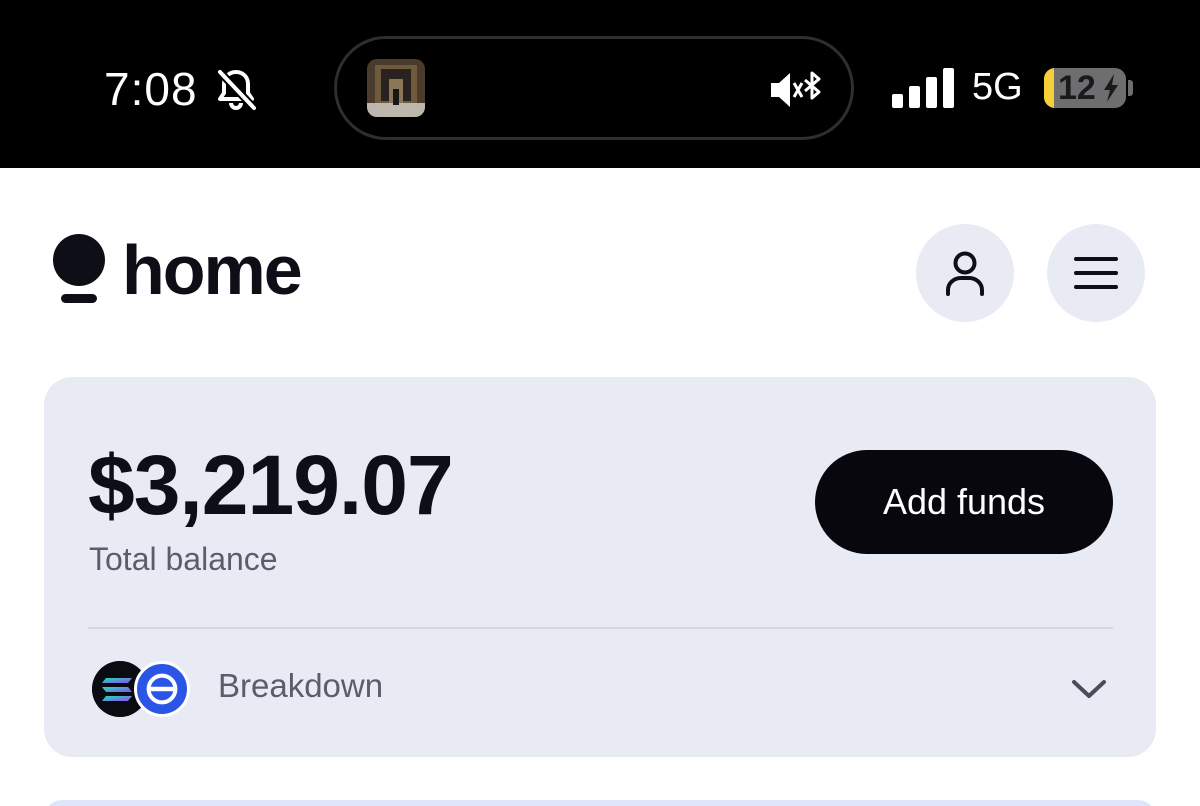 The image size is (1200, 806). I want to click on add-funds-button: Add funds, so click(964, 502).